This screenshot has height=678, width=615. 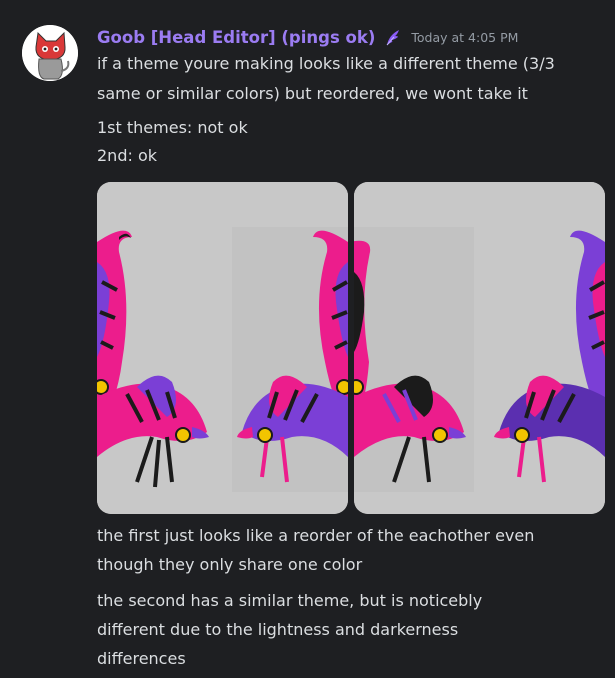 I want to click on purple-feather-icon, so click(x=393, y=37).